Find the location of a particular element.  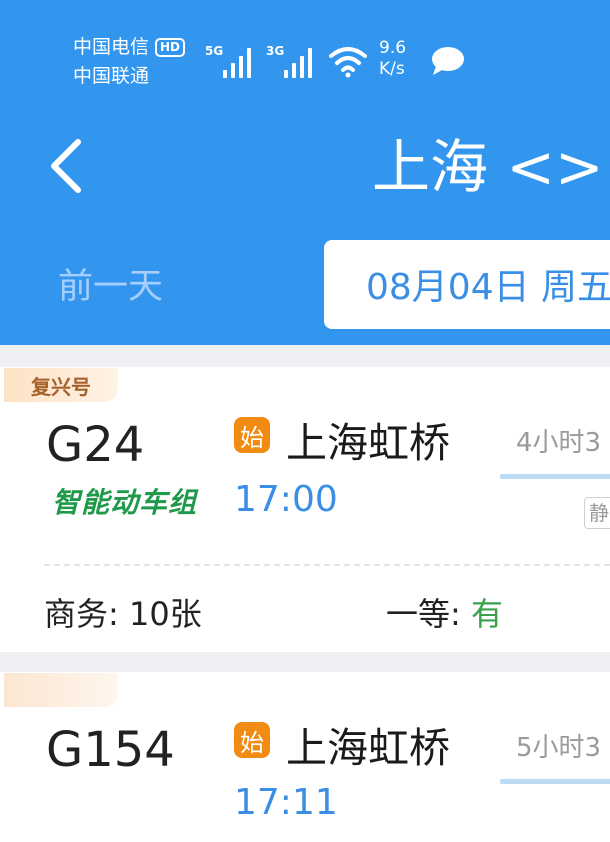

train-number: G154 is located at coordinates (110, 750).